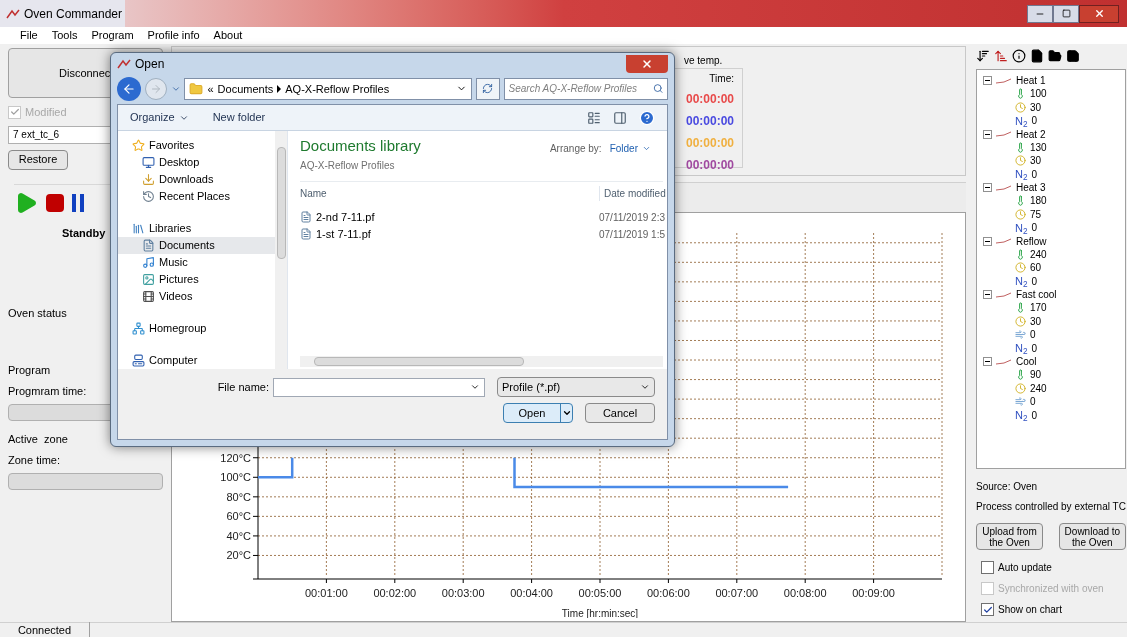  Describe the element at coordinates (78, 202) in the screenshot. I see `pause-icon` at that location.